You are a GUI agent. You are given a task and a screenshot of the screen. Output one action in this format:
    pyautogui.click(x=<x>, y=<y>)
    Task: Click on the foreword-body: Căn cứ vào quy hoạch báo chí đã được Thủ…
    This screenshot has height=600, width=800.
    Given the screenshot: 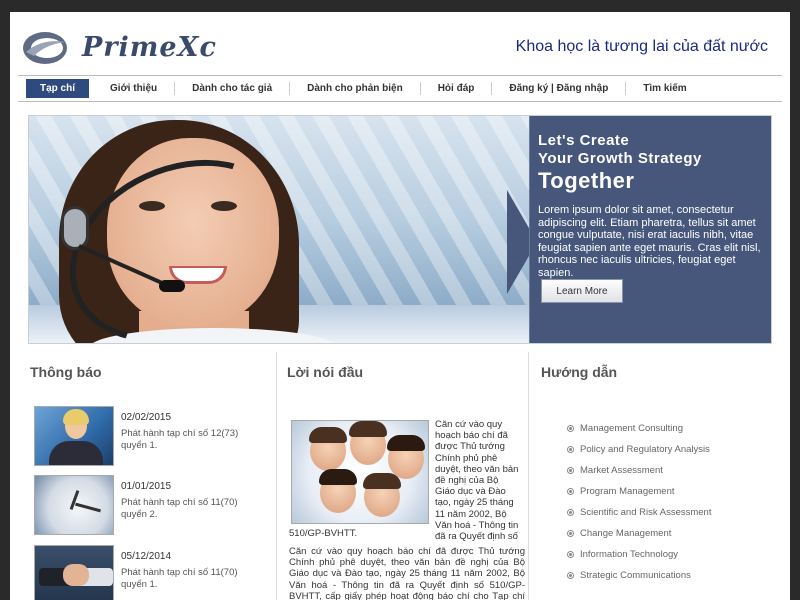 What is the action you would take?
    pyautogui.click(x=407, y=573)
    